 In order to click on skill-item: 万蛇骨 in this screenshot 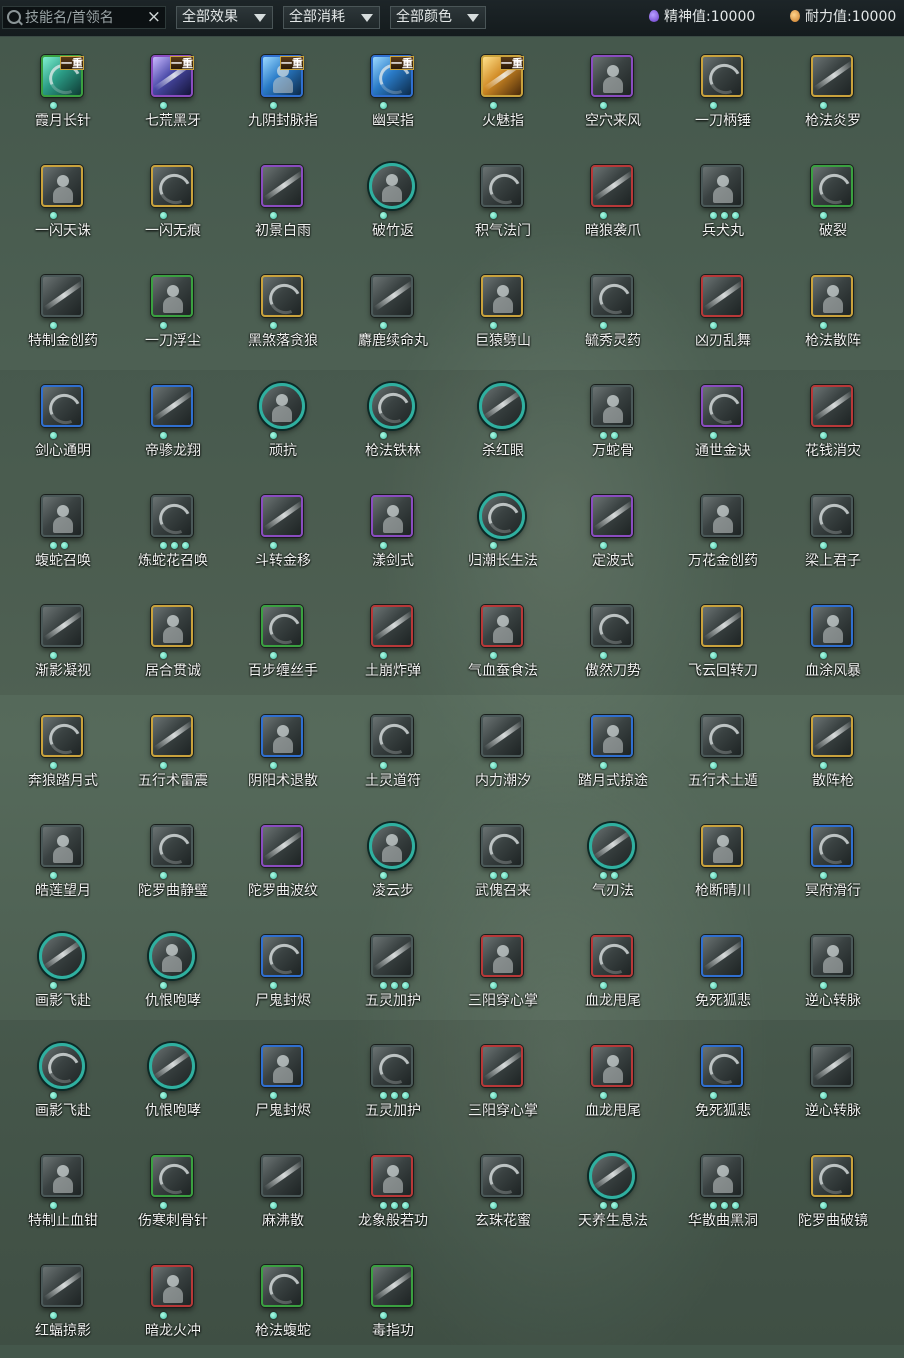, I will do `click(613, 423)`.